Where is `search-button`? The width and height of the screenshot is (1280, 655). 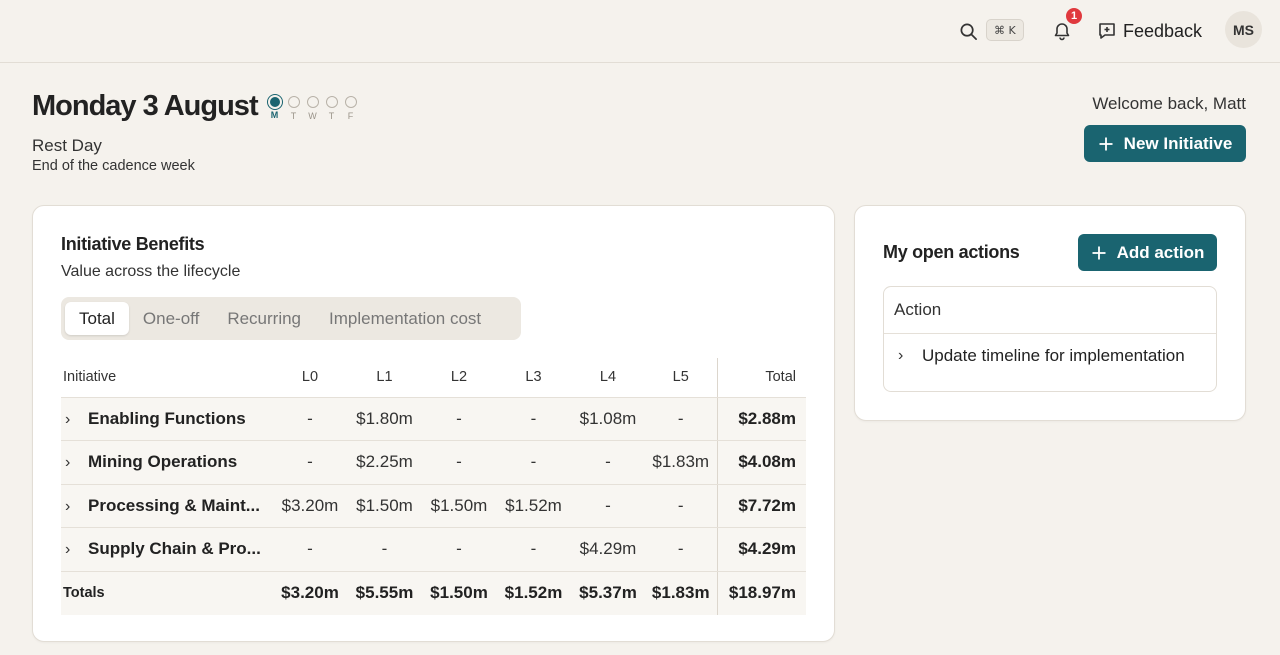
search-button is located at coordinates (968, 31).